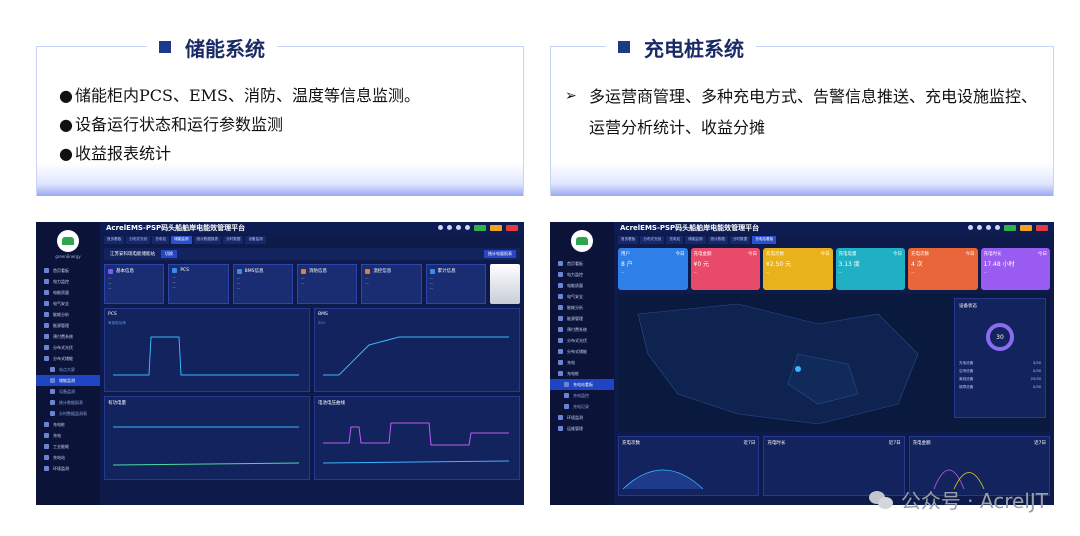 Image resolution: width=1080 pixels, height=536 pixels. Describe the element at coordinates (68, 457) in the screenshot. I see `sidebar-item: 充电站` at that location.